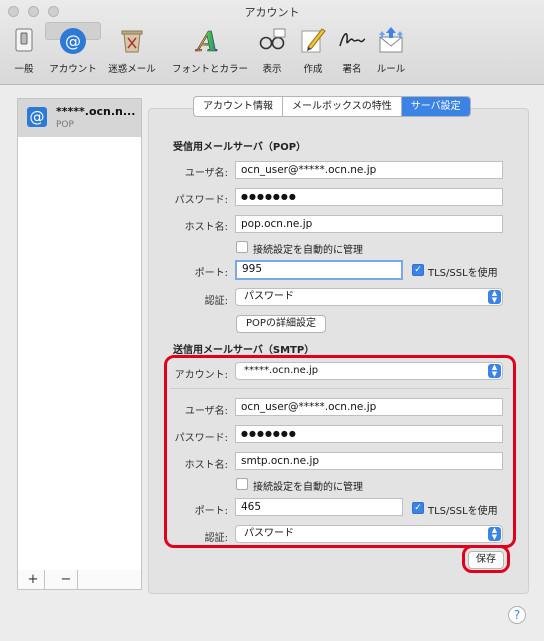 This screenshot has width=544, height=641. I want to click on tab-server-settings: サーバ設定, so click(435, 106).